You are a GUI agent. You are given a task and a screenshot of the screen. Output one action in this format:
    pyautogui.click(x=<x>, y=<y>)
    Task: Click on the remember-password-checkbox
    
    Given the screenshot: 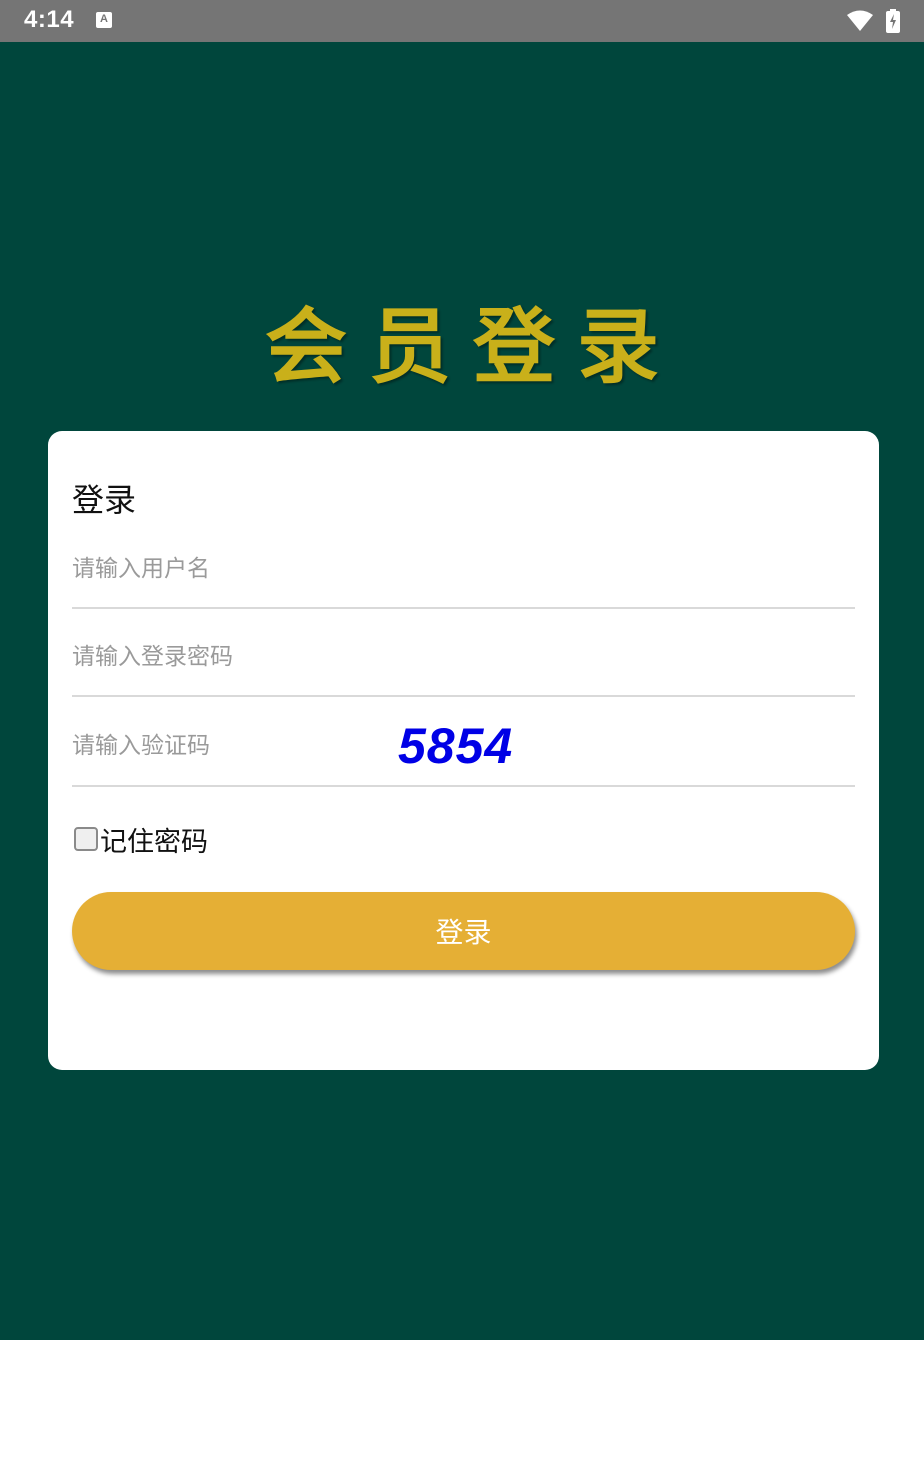 What is the action you would take?
    pyautogui.click(x=86, y=839)
    